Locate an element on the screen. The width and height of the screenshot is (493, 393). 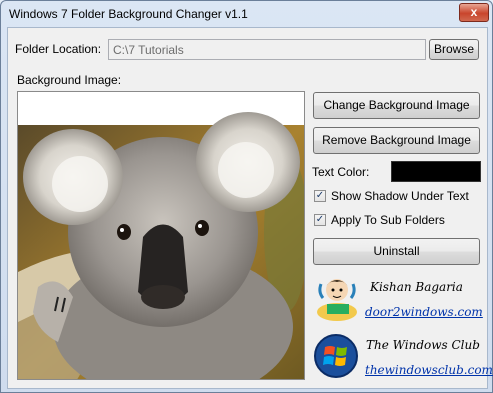
uninstall-button: Uninstall is located at coordinates (396, 251).